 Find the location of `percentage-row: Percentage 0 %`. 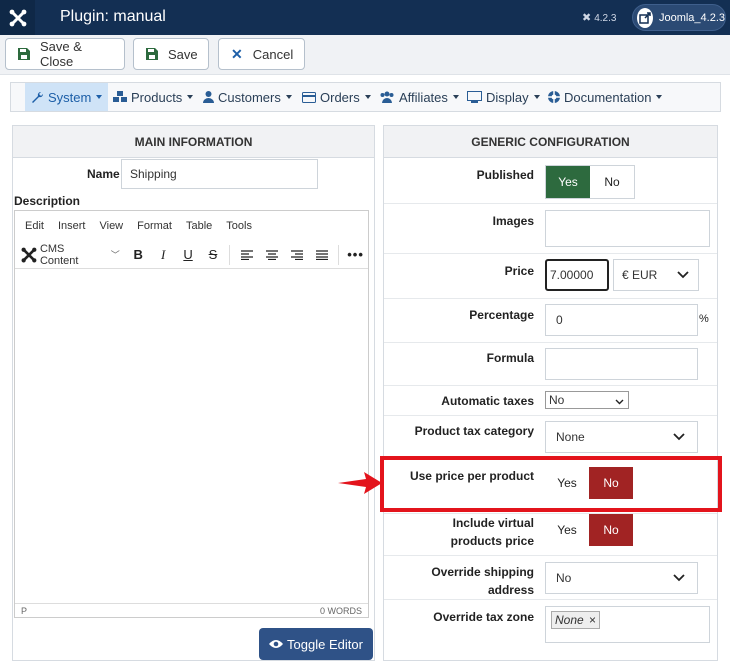

percentage-row: Percentage 0 % is located at coordinates (550, 321).